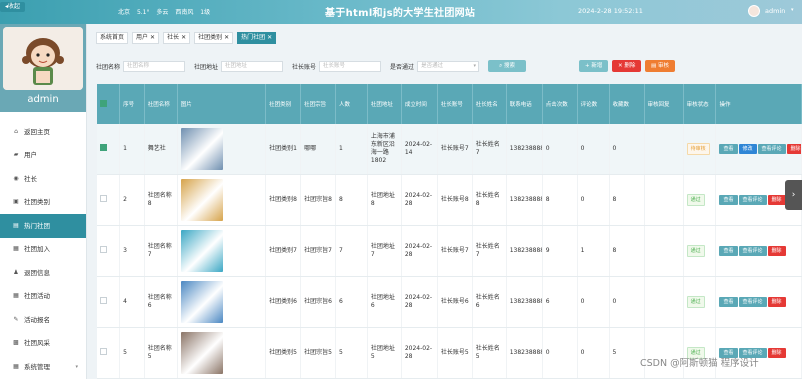 The width and height of the screenshot is (802, 379). Describe the element at coordinates (593, 302) in the screenshot. I see `comment-count: 0` at that location.